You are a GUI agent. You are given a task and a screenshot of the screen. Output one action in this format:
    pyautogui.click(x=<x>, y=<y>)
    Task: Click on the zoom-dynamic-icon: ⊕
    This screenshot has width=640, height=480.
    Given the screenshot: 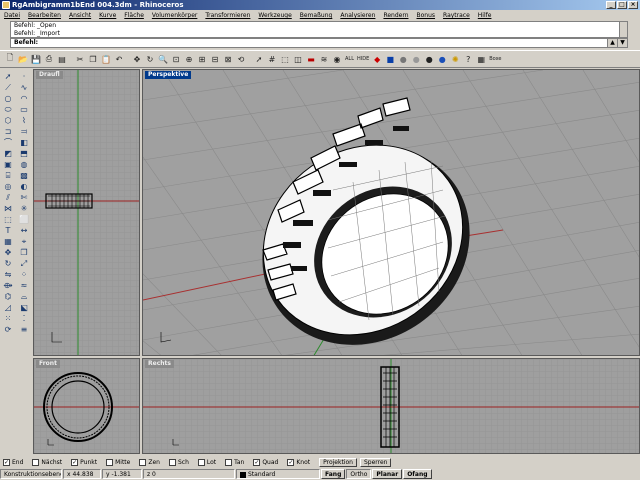 What is the action you would take?
    pyautogui.click(x=189, y=59)
    